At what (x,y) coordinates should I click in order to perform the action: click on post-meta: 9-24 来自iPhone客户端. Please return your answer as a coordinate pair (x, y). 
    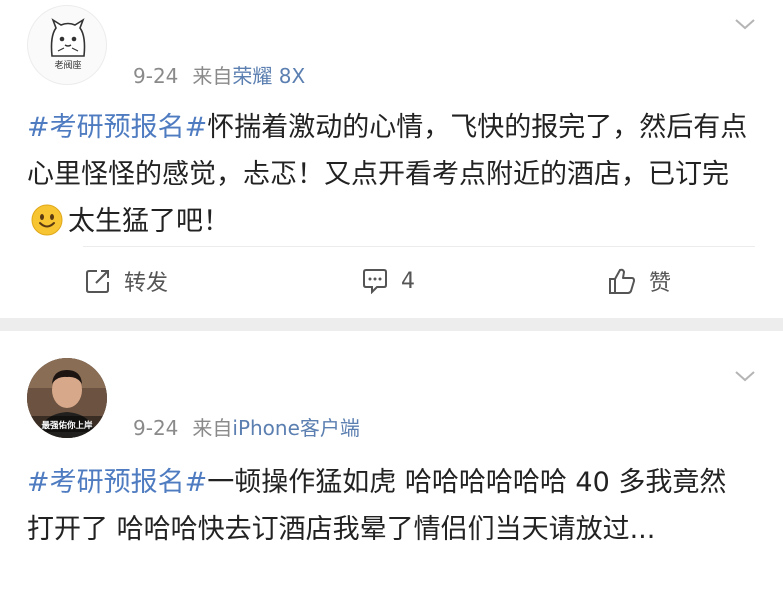
    Looking at the image, I should click on (246, 426).